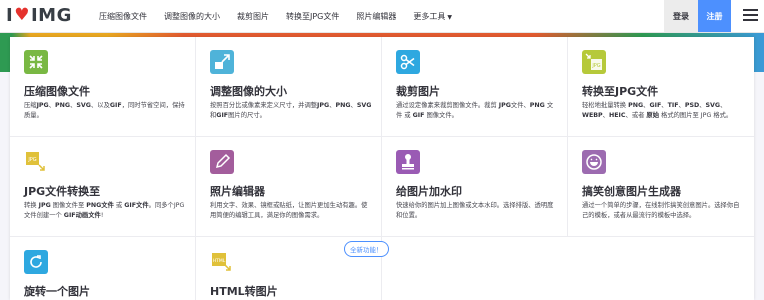  Describe the element at coordinates (51, 15) in the screenshot. I see `logo-right-text: IMG` at that location.